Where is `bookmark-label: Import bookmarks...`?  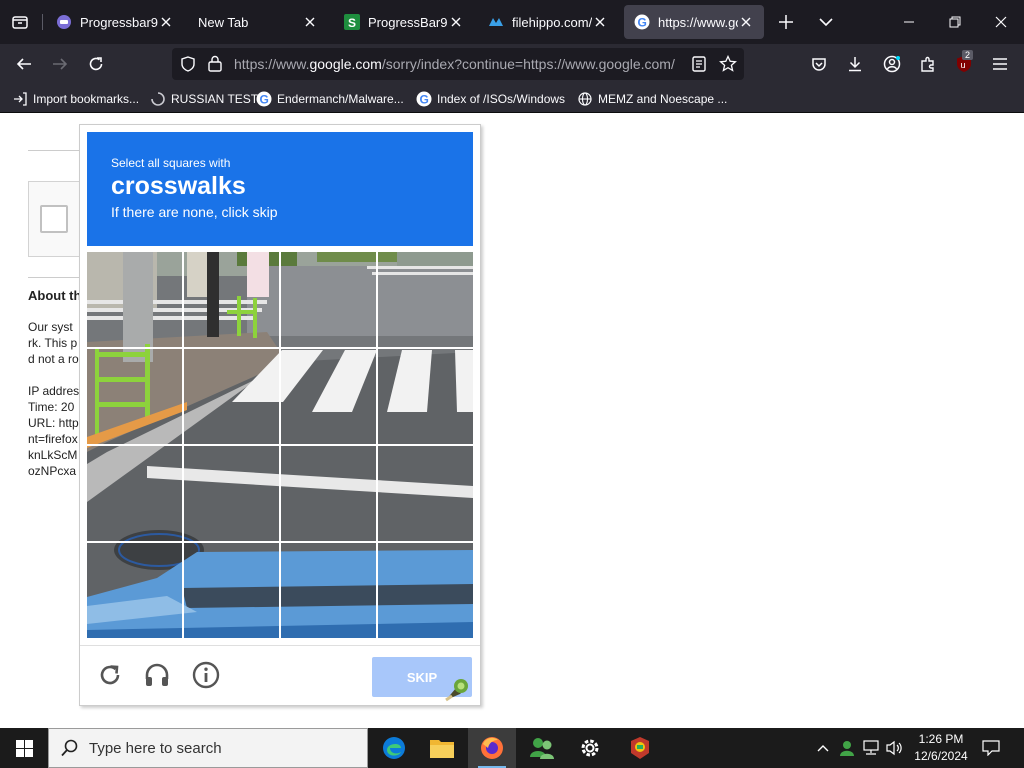
bookmark-label: Import bookmarks... is located at coordinates (86, 99).